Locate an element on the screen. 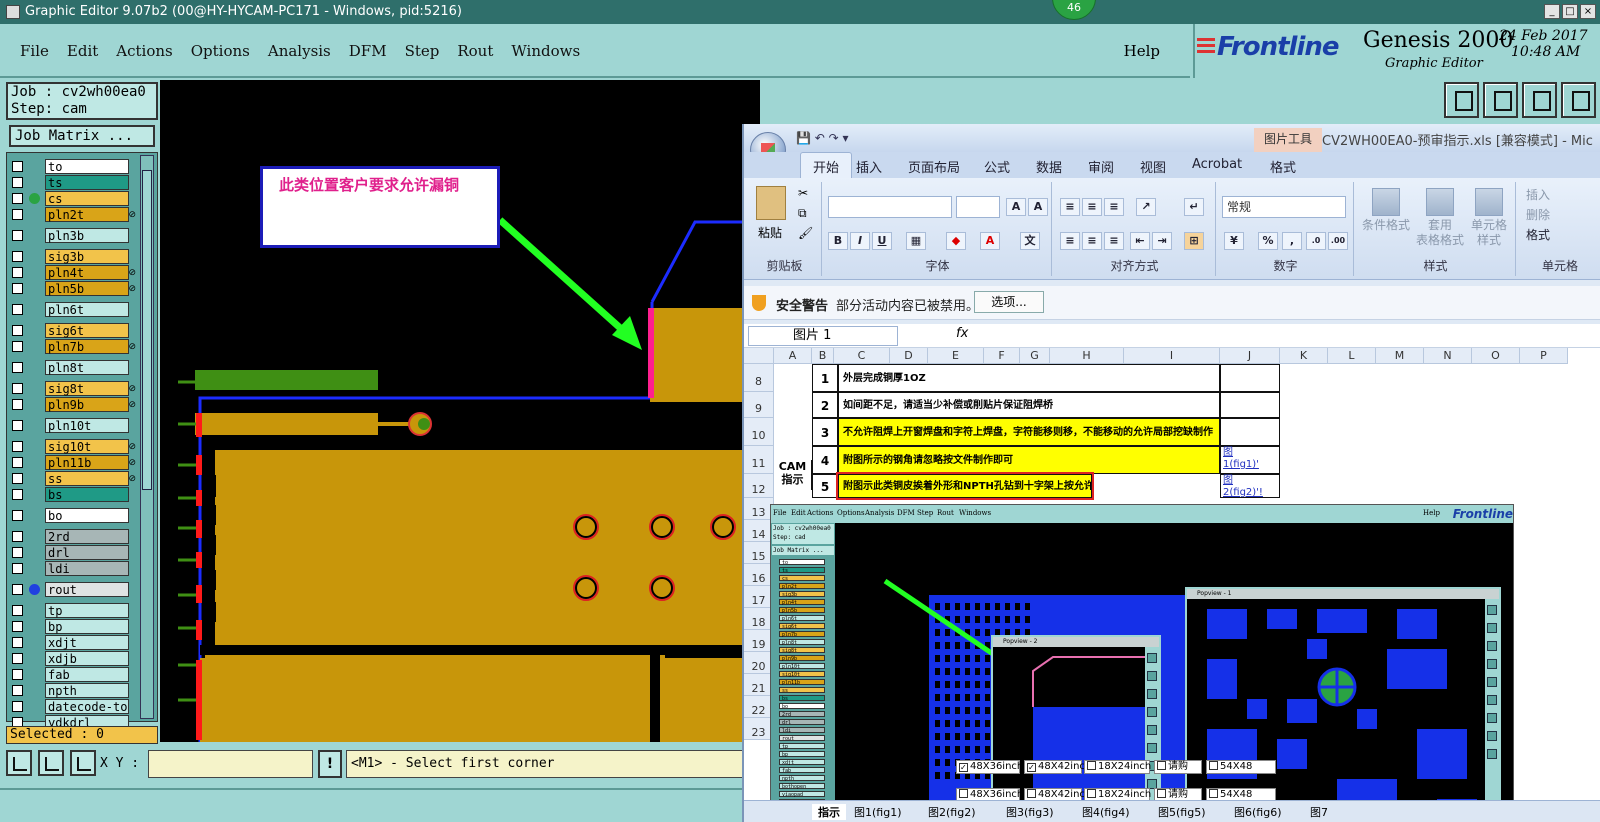 The height and width of the screenshot is (822, 1600). sheet-tab: 指示 is located at coordinates (829, 812).